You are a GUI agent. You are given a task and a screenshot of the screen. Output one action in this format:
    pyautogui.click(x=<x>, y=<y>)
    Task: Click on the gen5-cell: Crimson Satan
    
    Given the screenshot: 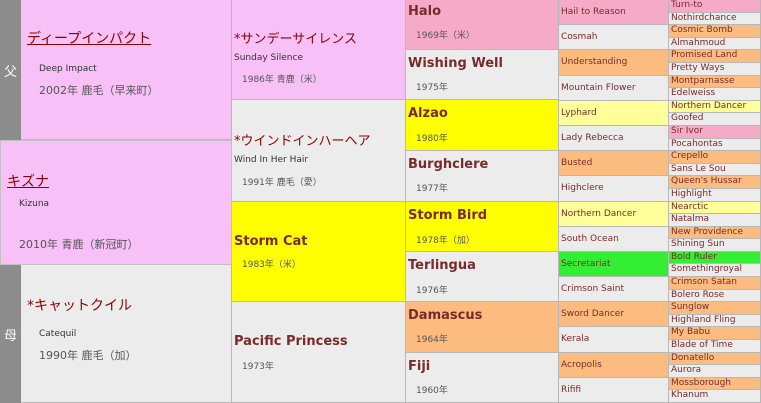 What is the action you would take?
    pyautogui.click(x=715, y=283)
    